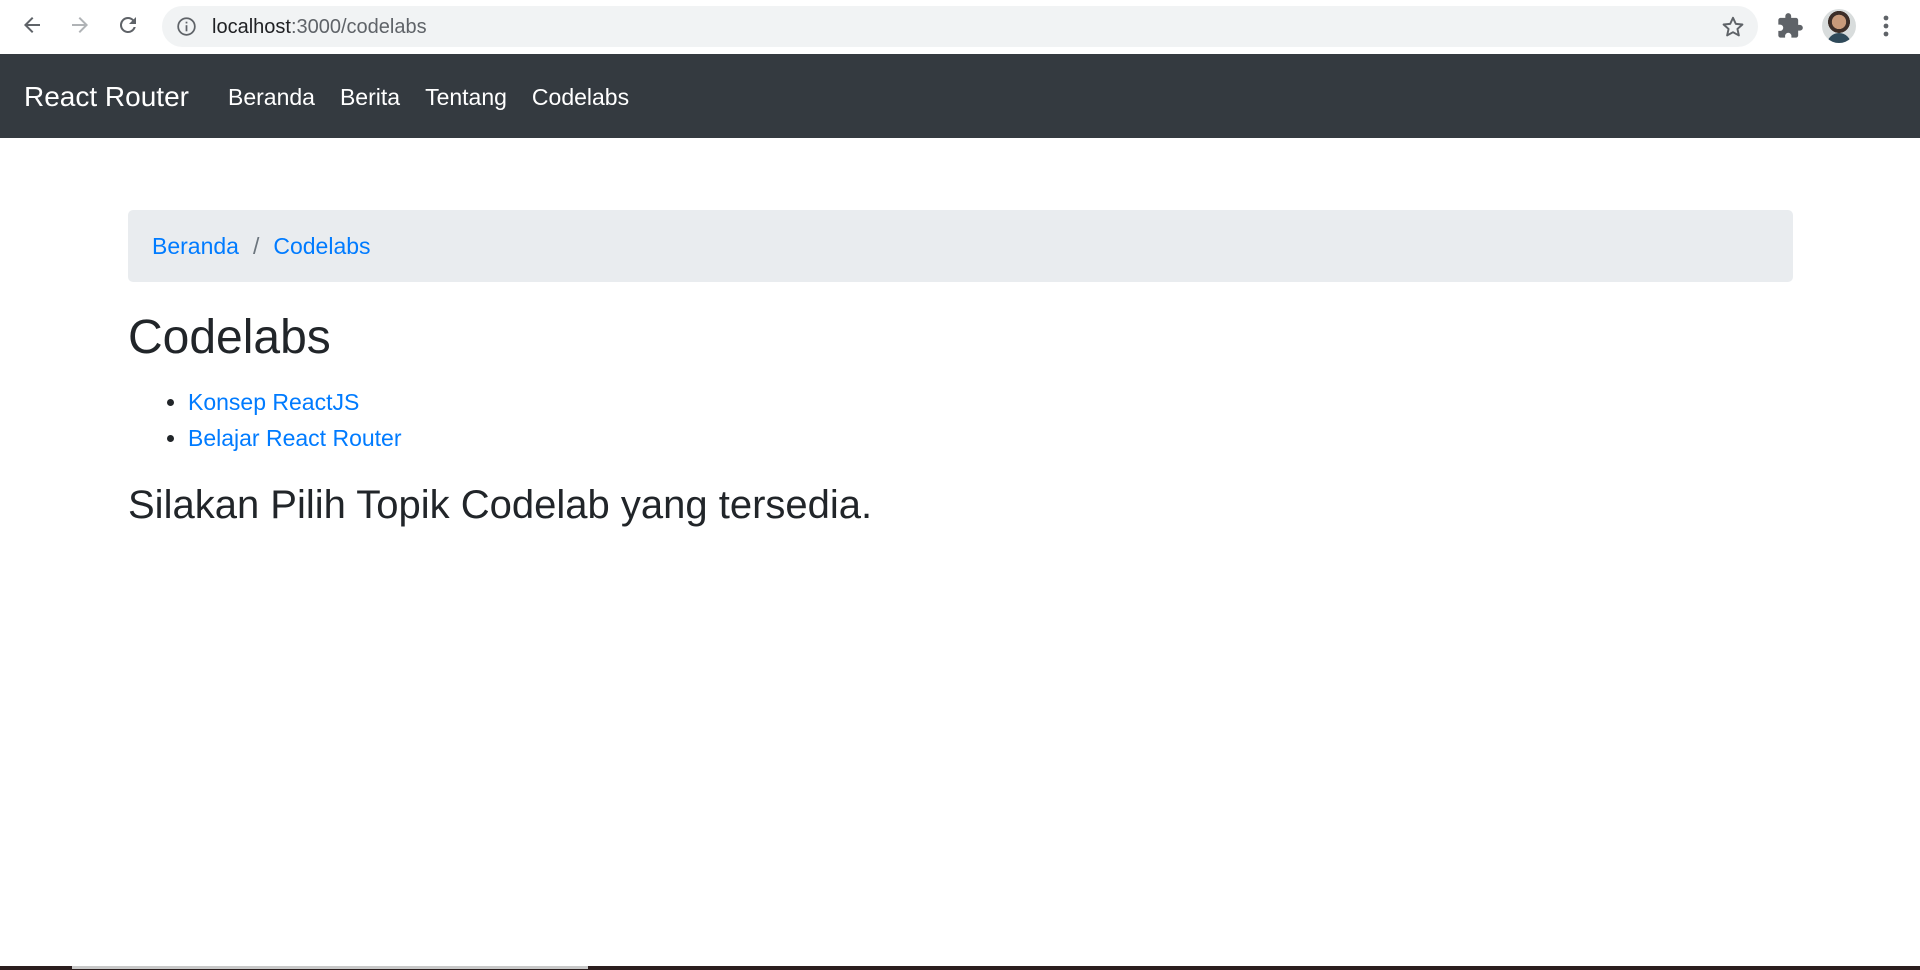 The image size is (1920, 970). I want to click on reload-icon, so click(127, 24).